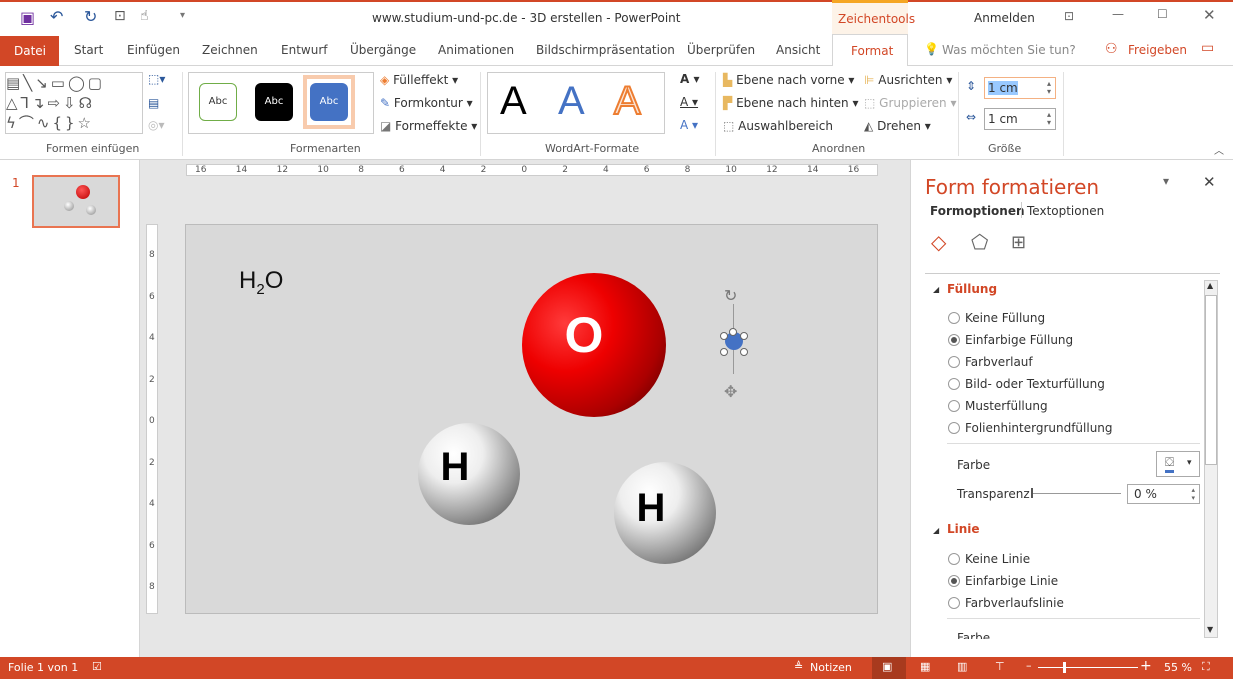  Describe the element at coordinates (730, 295) in the screenshot. I see `rotate-handle-icon: ↻` at that location.